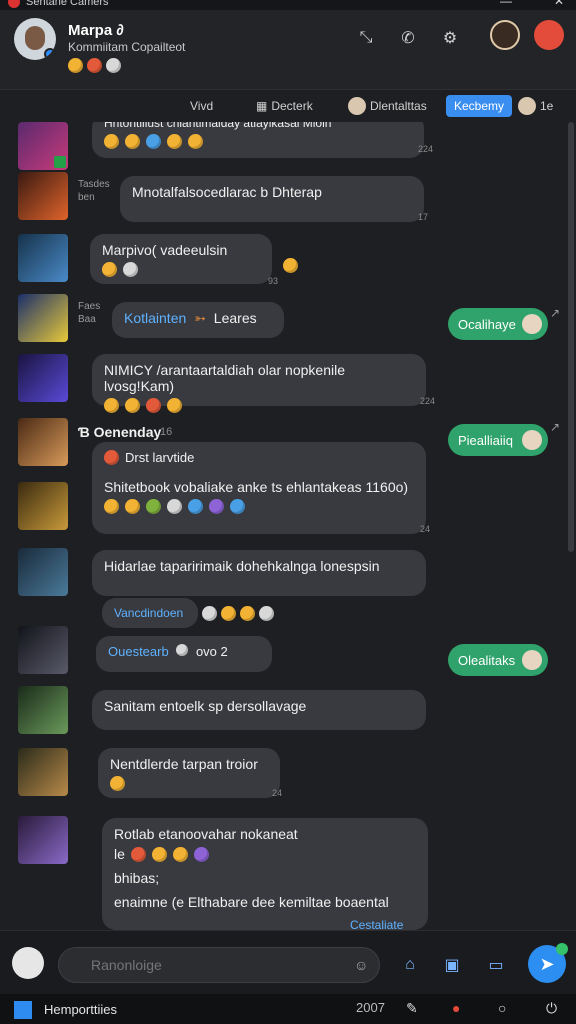 This screenshot has width=576, height=1024. Describe the element at coordinates (423, 217) in the screenshot. I see `timestamp: 17` at that location.